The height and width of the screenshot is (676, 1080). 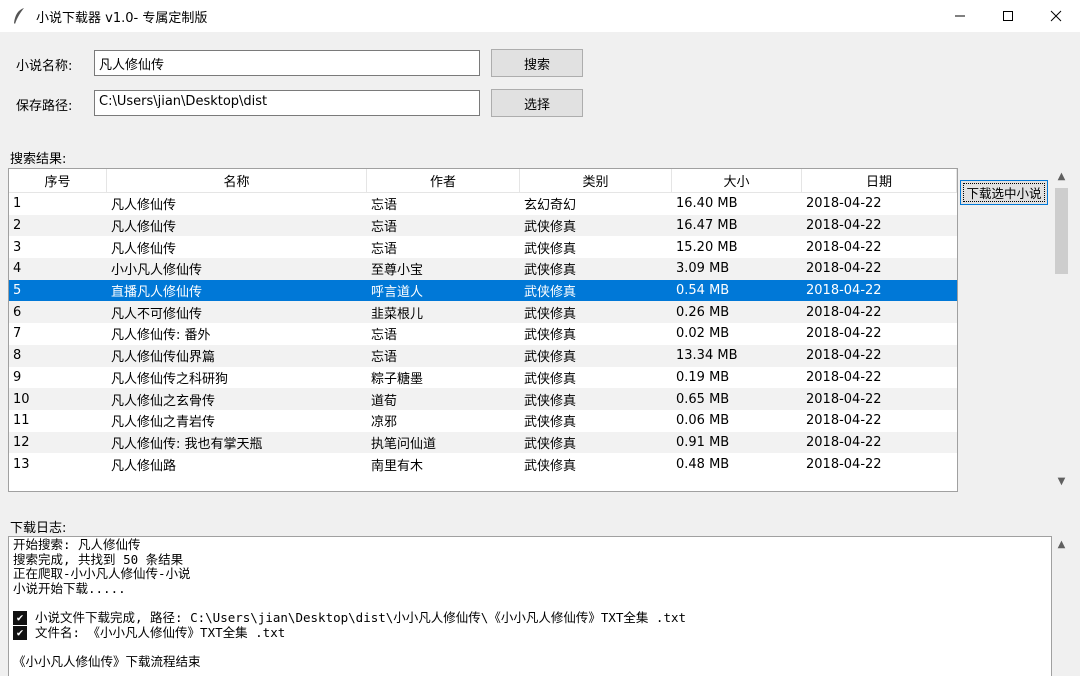 What do you see at coordinates (596, 180) in the screenshot?
I see `column-header: 类别` at bounding box center [596, 180].